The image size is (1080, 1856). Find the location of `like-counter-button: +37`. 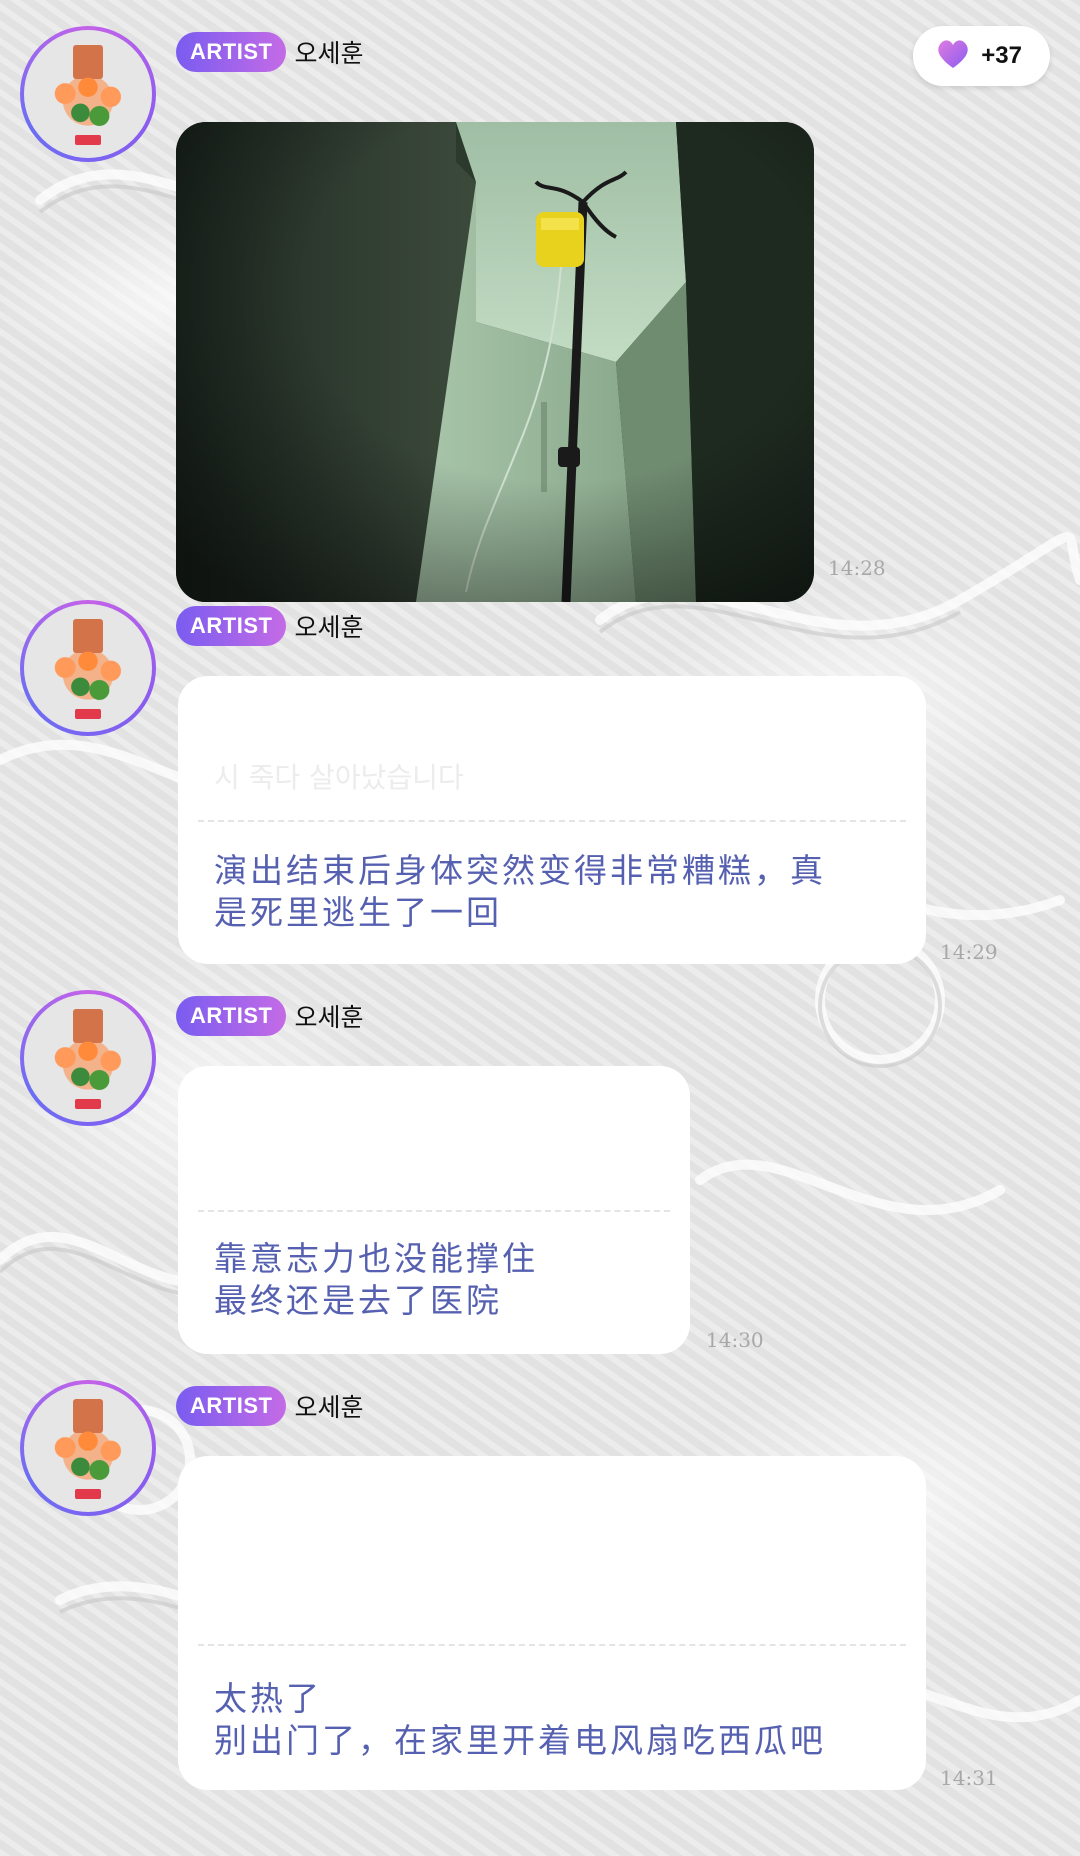

like-counter-button: +37 is located at coordinates (981, 56).